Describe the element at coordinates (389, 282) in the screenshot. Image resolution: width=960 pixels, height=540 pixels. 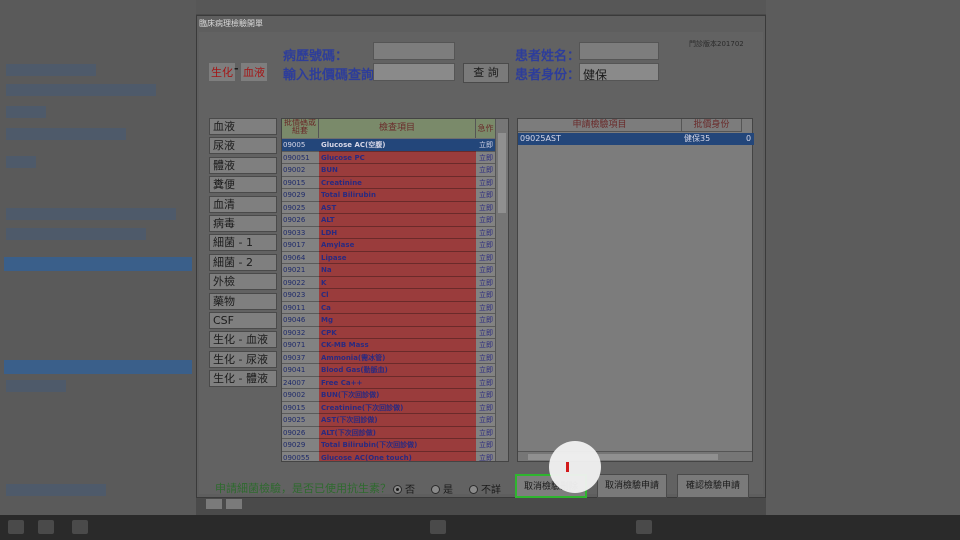
I see `grid-row: 09022 K 立即` at that location.